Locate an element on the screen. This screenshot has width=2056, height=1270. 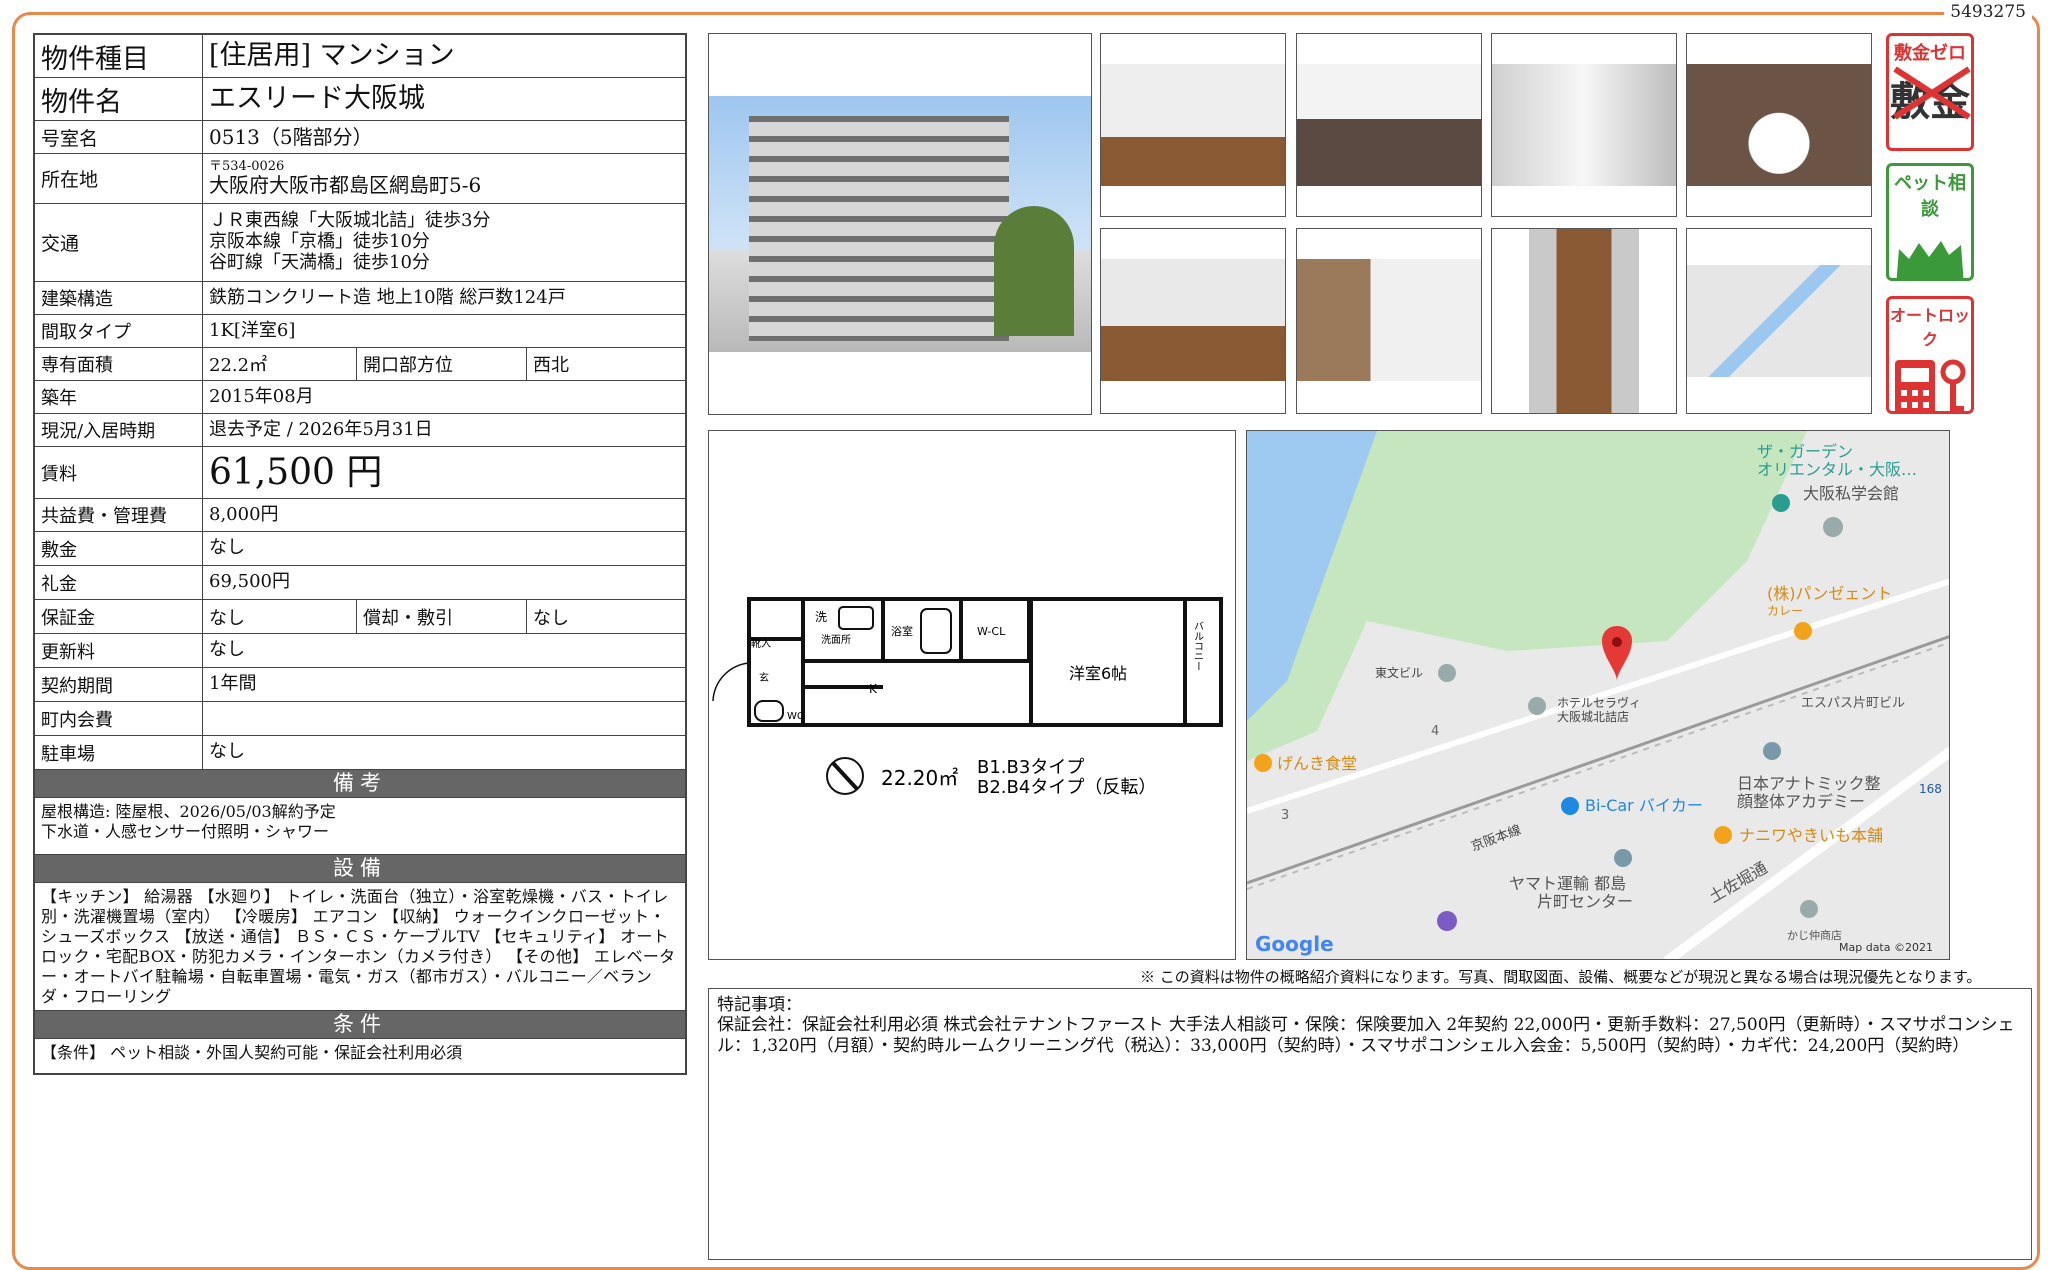
badge-label: ペット相談 is located at coordinates (1930, 196).